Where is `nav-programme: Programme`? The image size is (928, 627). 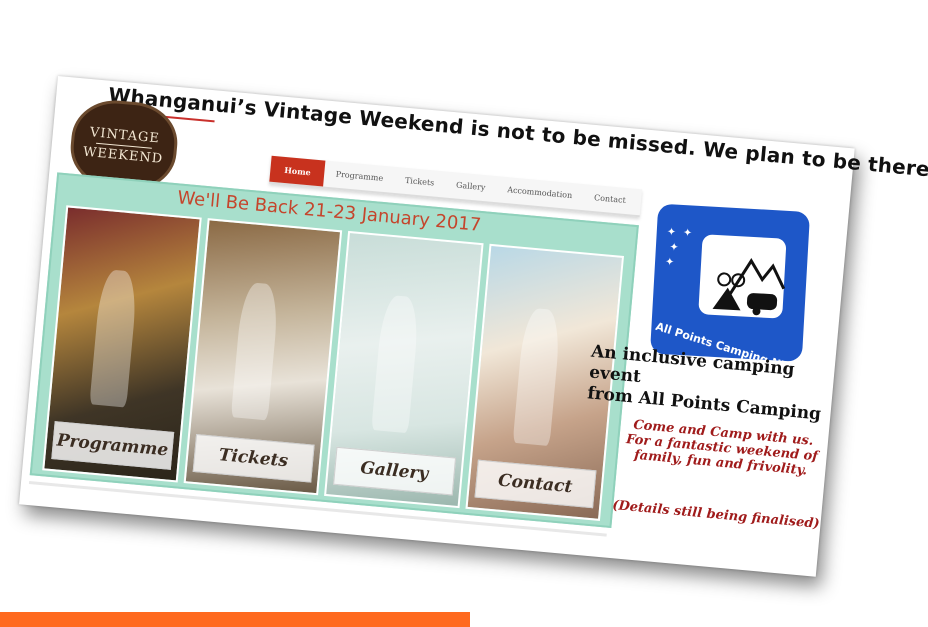
nav-programme: Programme is located at coordinates (360, 177).